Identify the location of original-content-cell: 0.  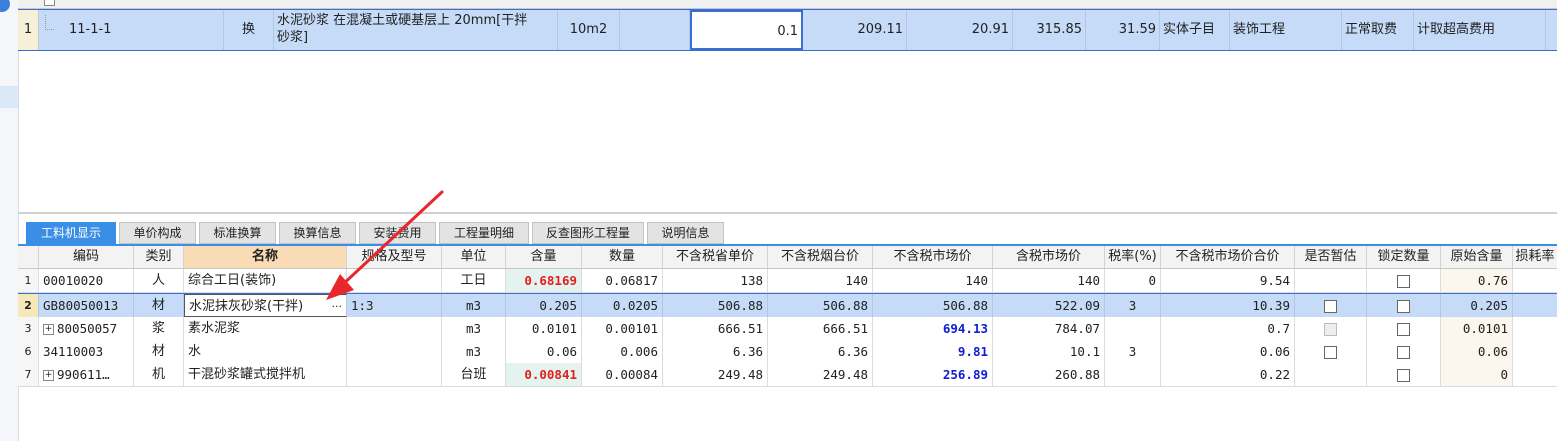
(1477, 374).